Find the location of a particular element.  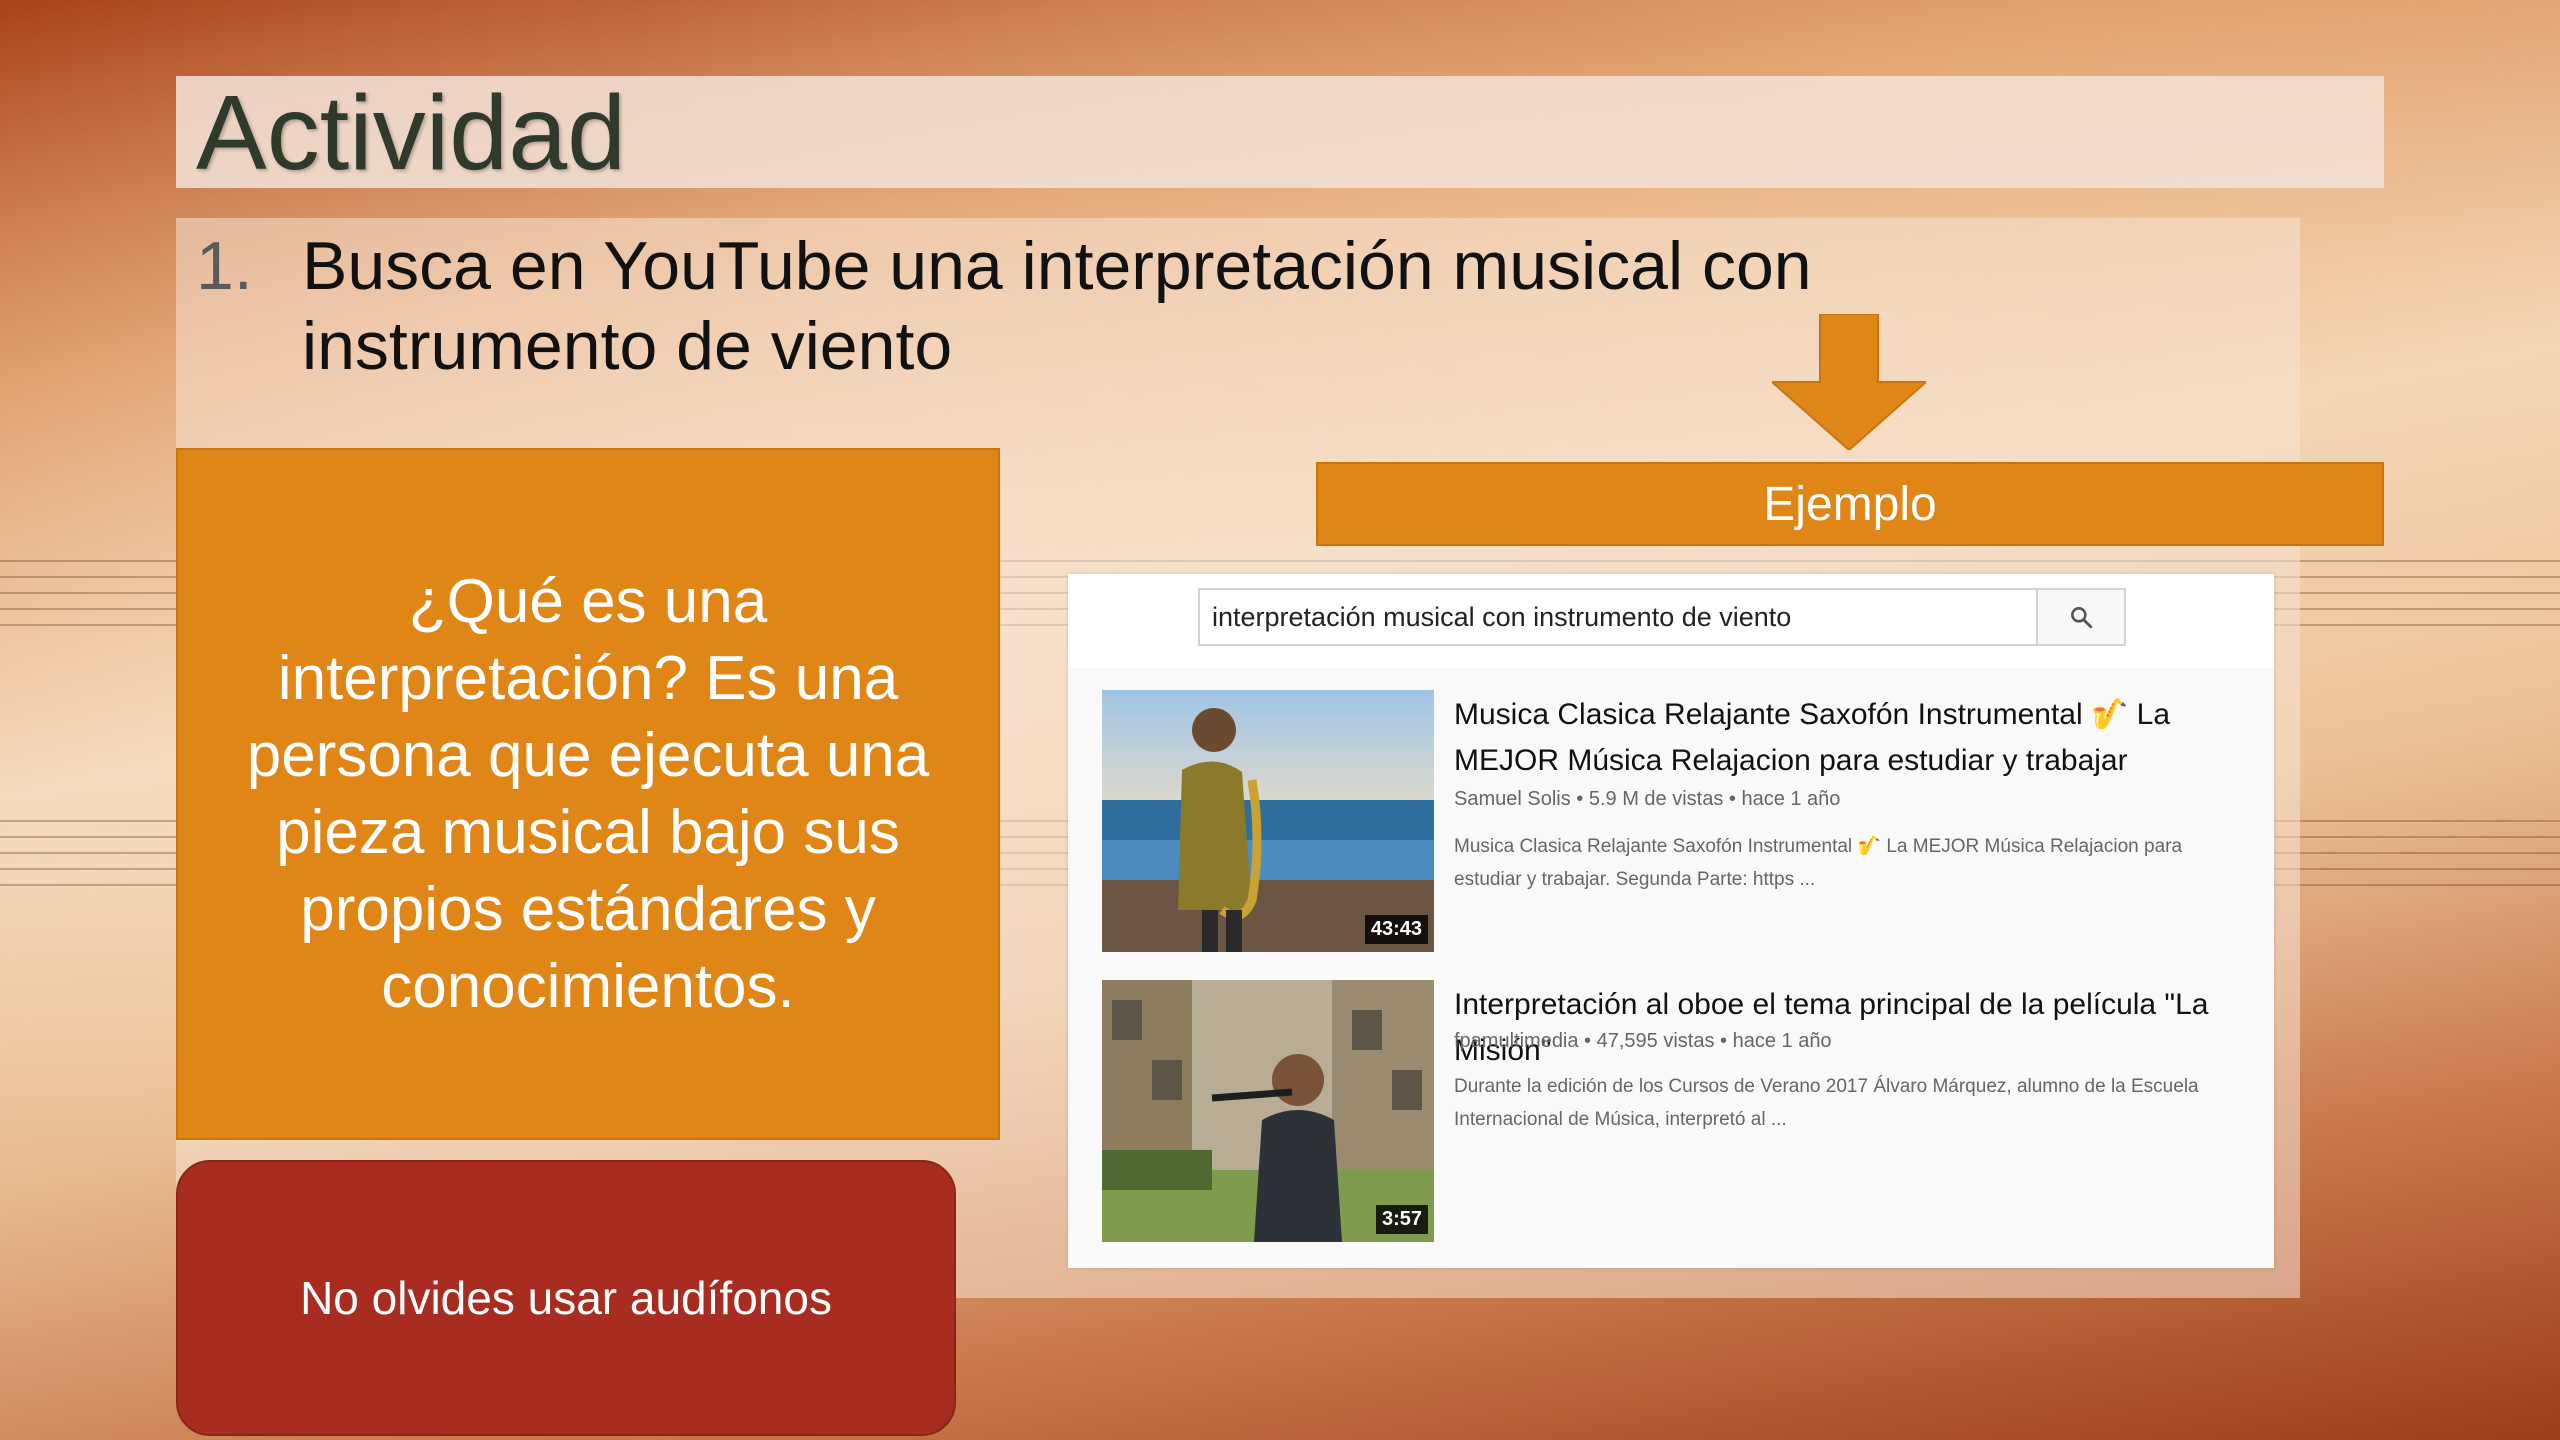

saxophone-player-image is located at coordinates (1268, 821).